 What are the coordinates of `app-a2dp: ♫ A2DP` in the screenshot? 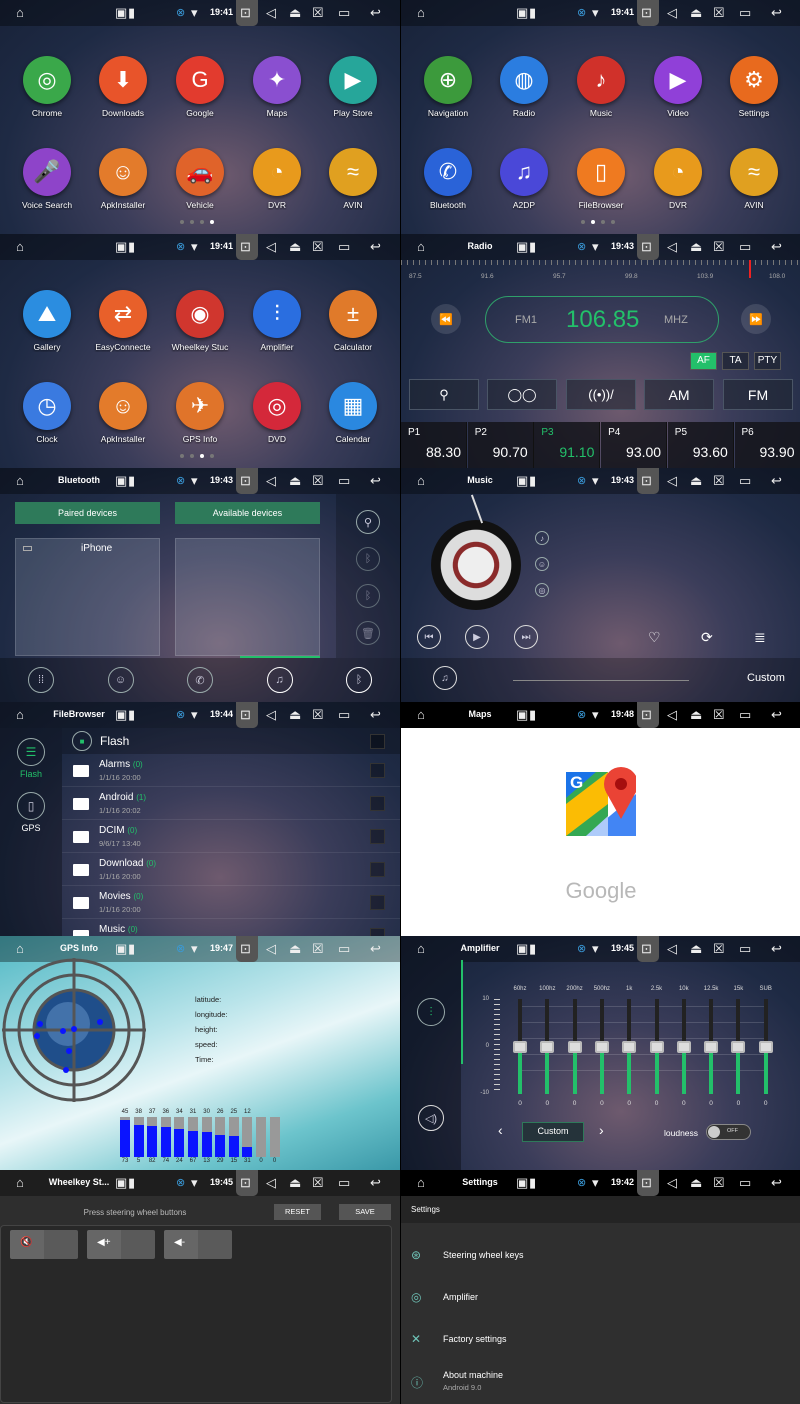 It's located at (524, 179).